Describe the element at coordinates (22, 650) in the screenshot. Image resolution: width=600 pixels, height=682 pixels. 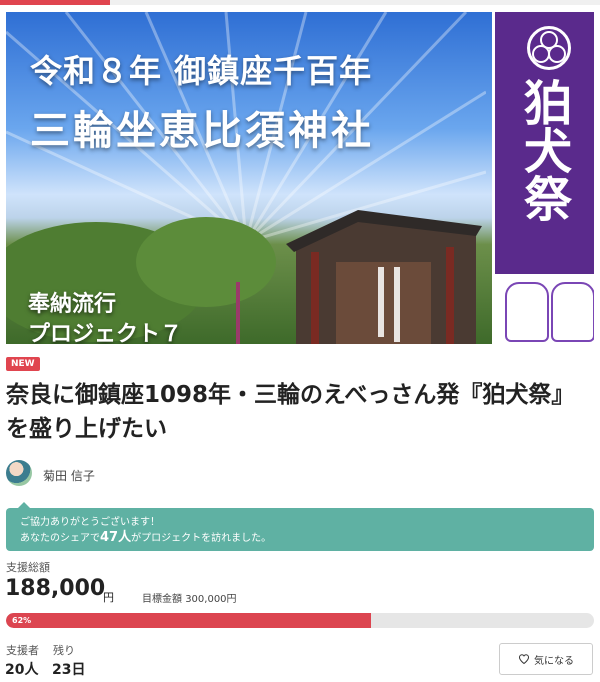
I see `supporters-label: 支援者` at that location.